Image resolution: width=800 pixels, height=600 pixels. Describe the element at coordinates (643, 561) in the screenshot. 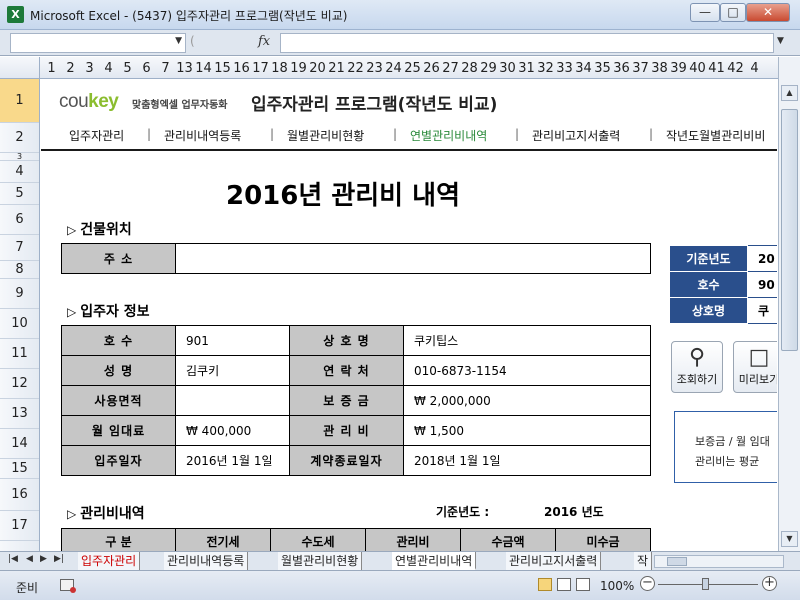

I see `sheet-tab-more: 작` at that location.